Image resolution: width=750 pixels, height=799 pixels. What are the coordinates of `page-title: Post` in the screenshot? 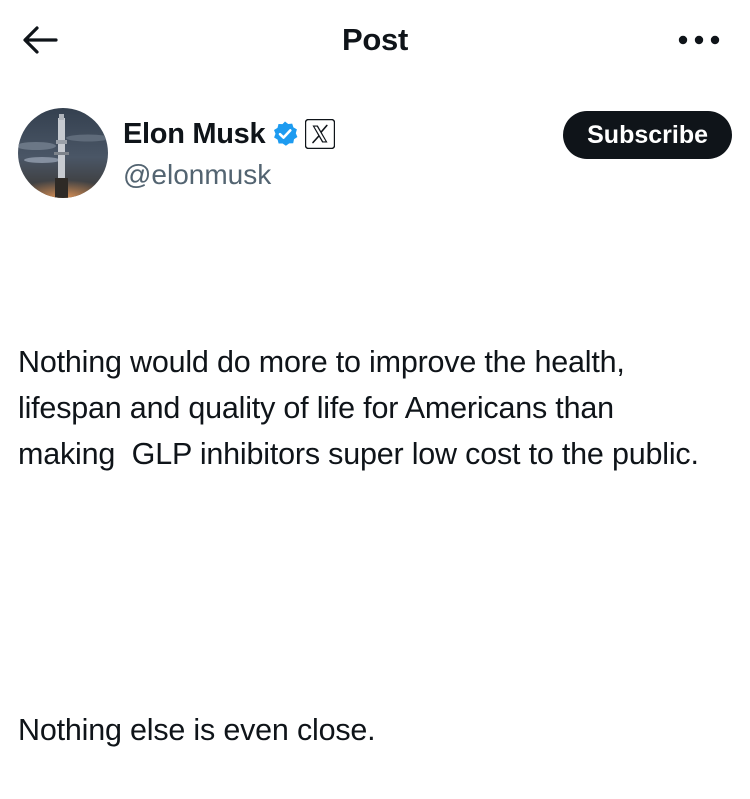 It's located at (375, 39).